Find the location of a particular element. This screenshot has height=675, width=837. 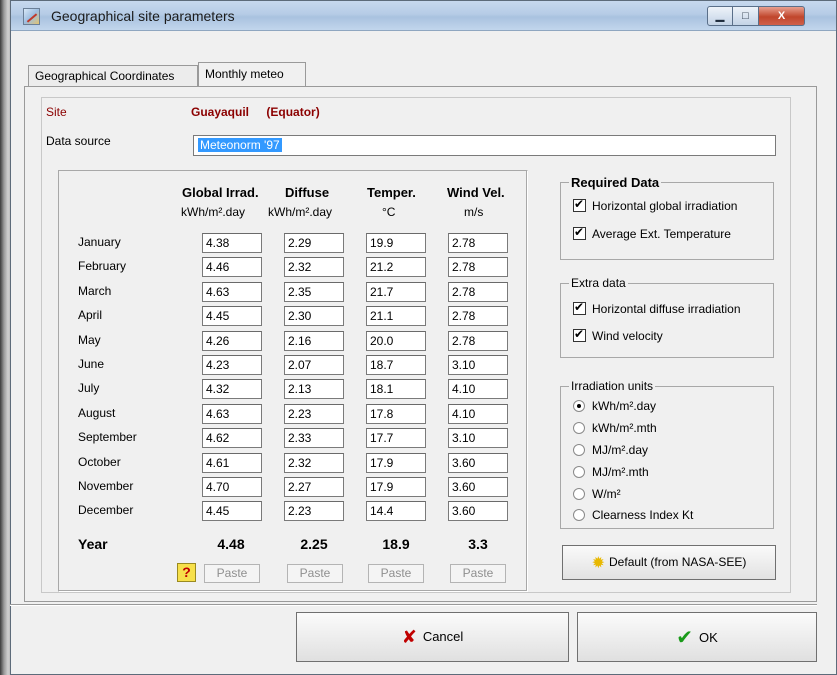

value-cell-temper: 17.7 is located at coordinates (396, 438).